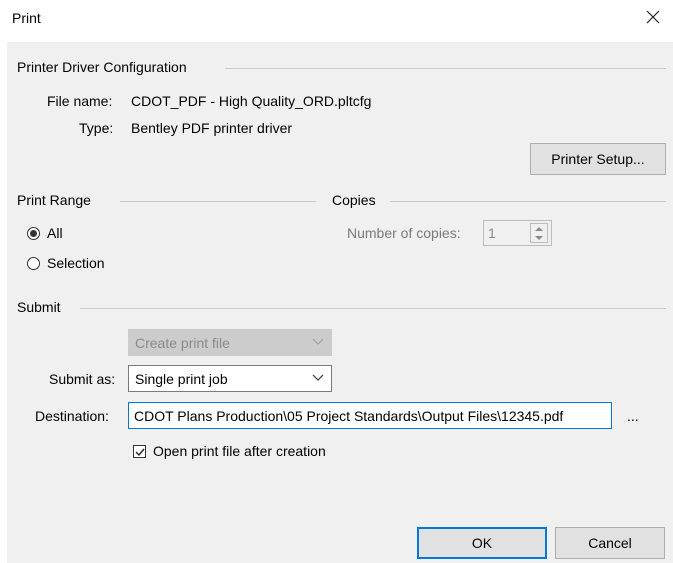  Describe the element at coordinates (539, 229) in the screenshot. I see `spinner-up-icon` at that location.